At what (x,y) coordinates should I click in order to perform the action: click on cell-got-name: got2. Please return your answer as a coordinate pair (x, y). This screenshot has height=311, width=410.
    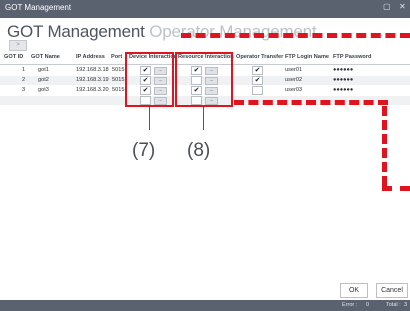
    Looking at the image, I should click on (43, 80).